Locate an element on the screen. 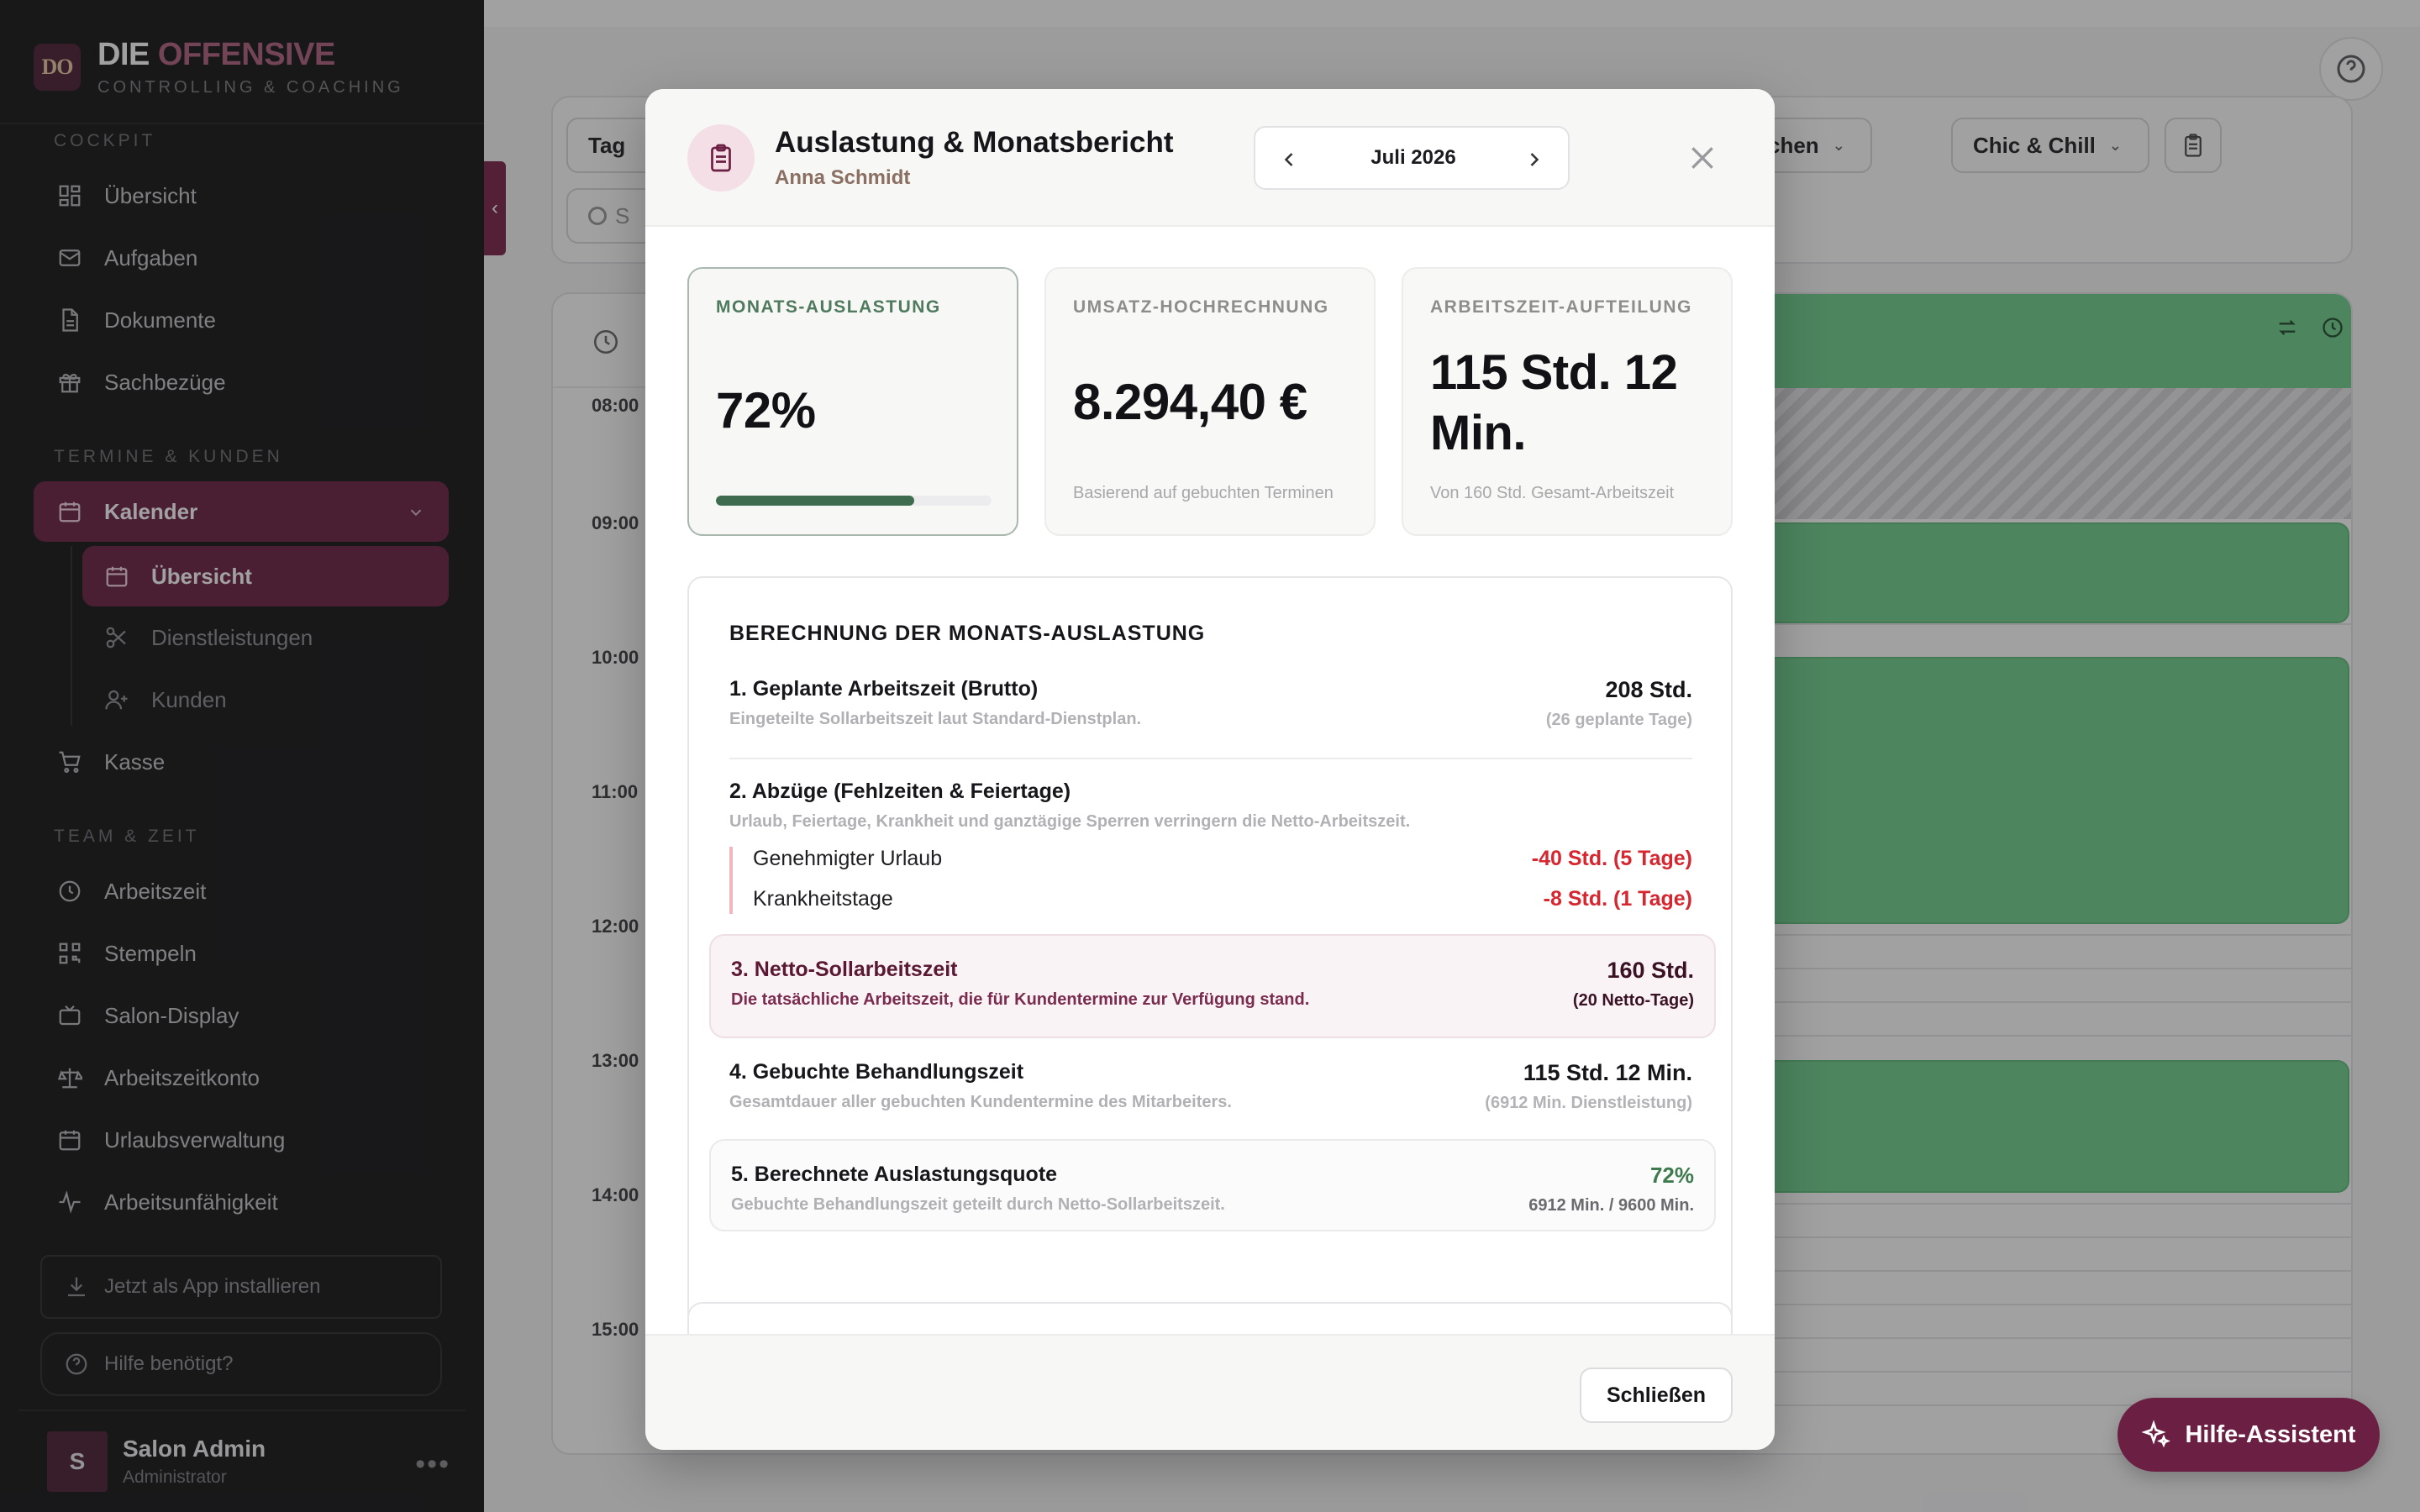 The width and height of the screenshot is (2420, 1512). deduction-row: Genehmigter Urlaub -40 Std. (5 Tage) is located at coordinates (1223, 858).